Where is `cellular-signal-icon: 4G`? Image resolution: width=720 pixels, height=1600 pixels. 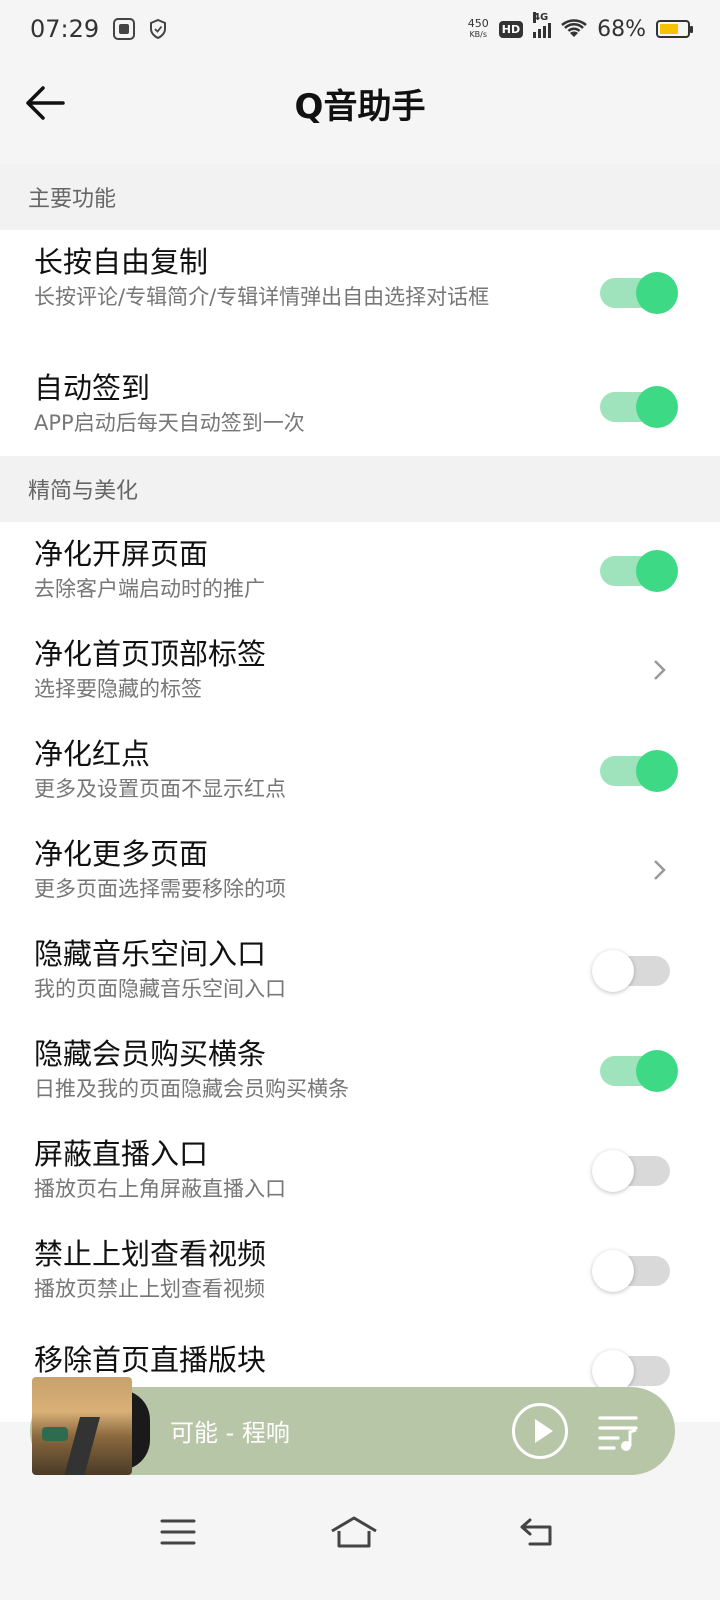
cellular-signal-icon: 4G is located at coordinates (542, 25).